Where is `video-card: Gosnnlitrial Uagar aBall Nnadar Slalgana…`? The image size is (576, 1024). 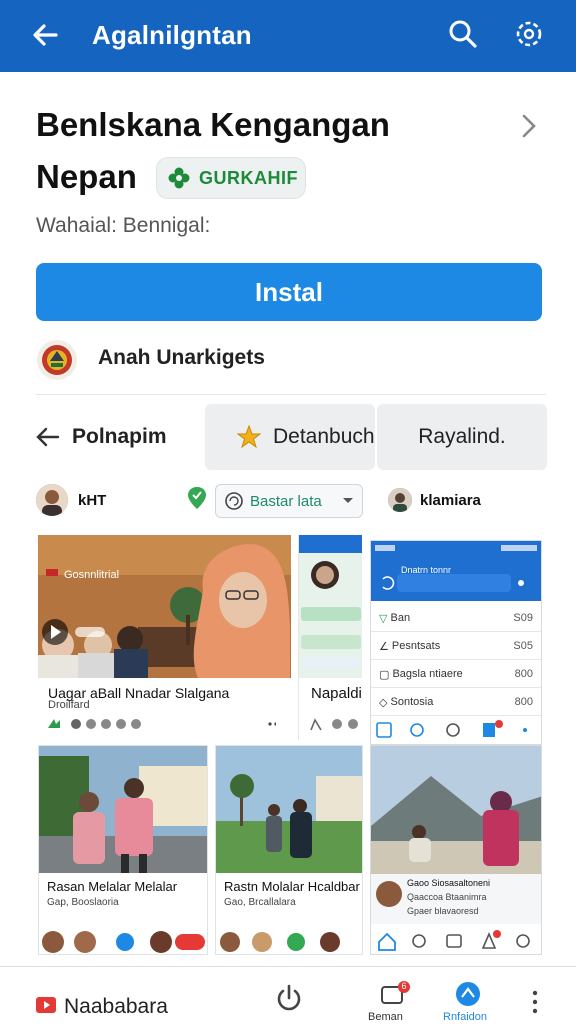
video-card: Gosnnlitrial Uagar aBall Nnadar Slalgana… is located at coordinates (164, 637).